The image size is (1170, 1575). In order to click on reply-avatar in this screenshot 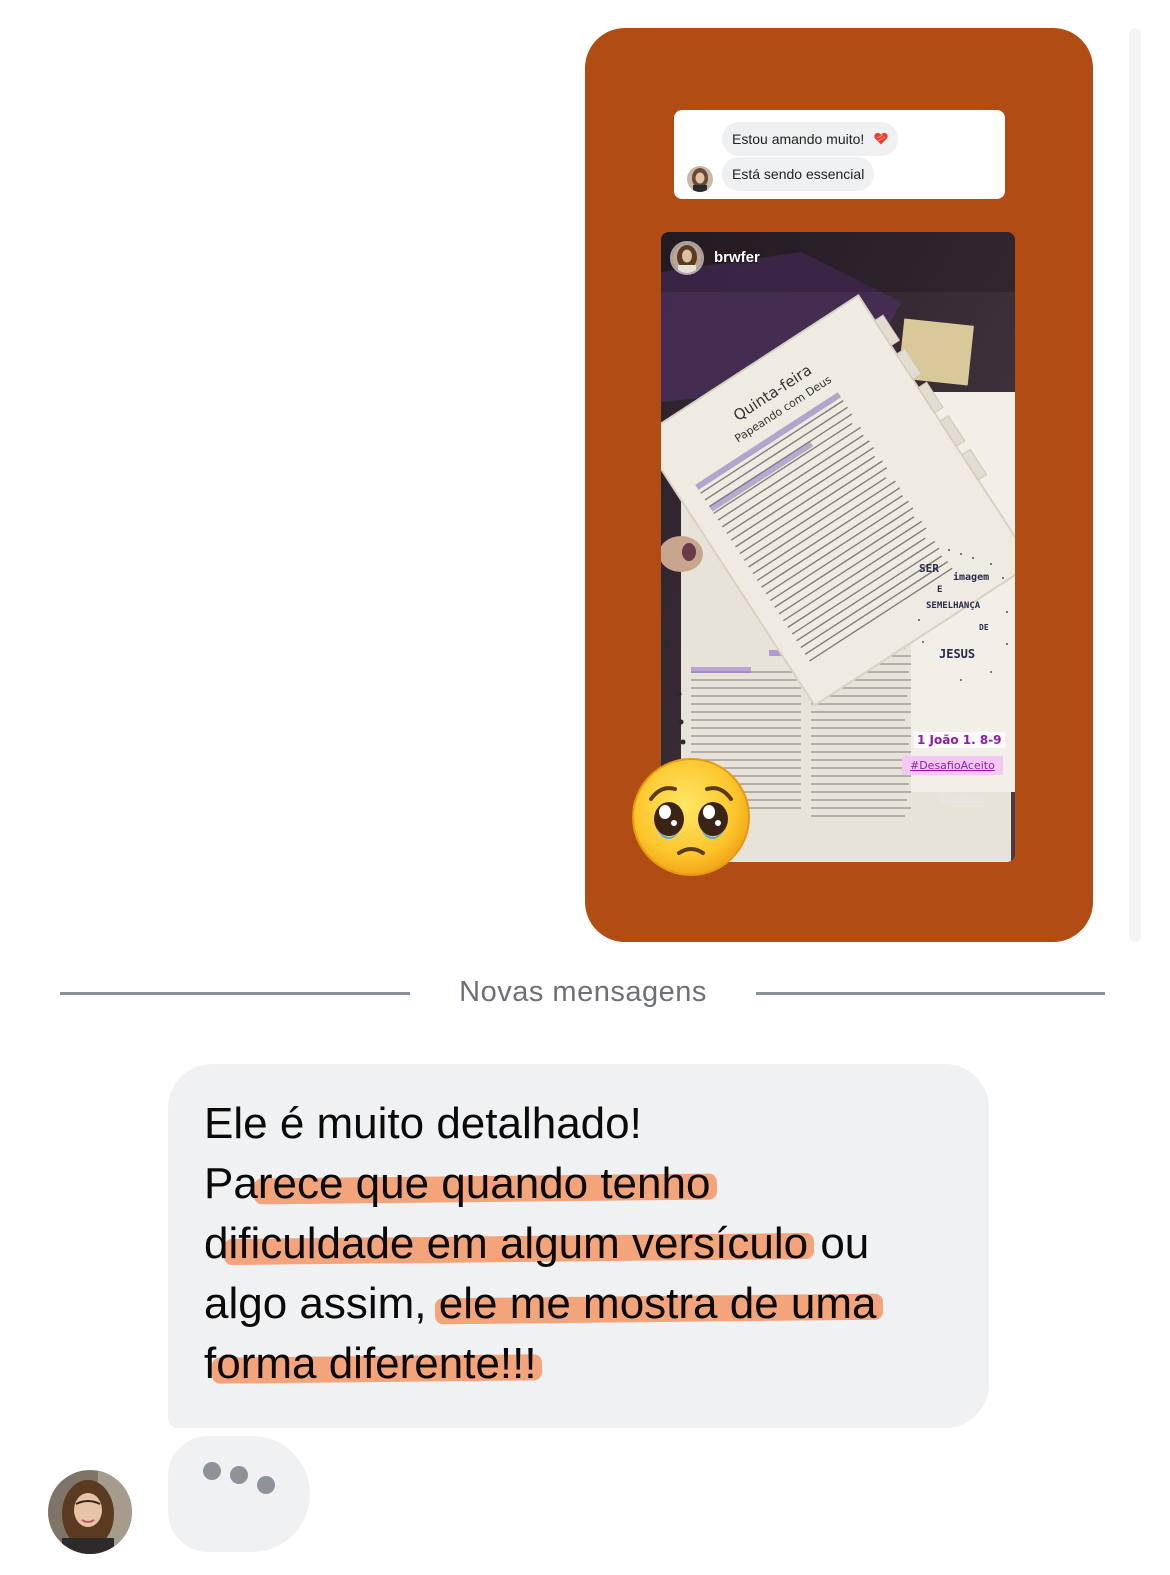, I will do `click(700, 179)`.